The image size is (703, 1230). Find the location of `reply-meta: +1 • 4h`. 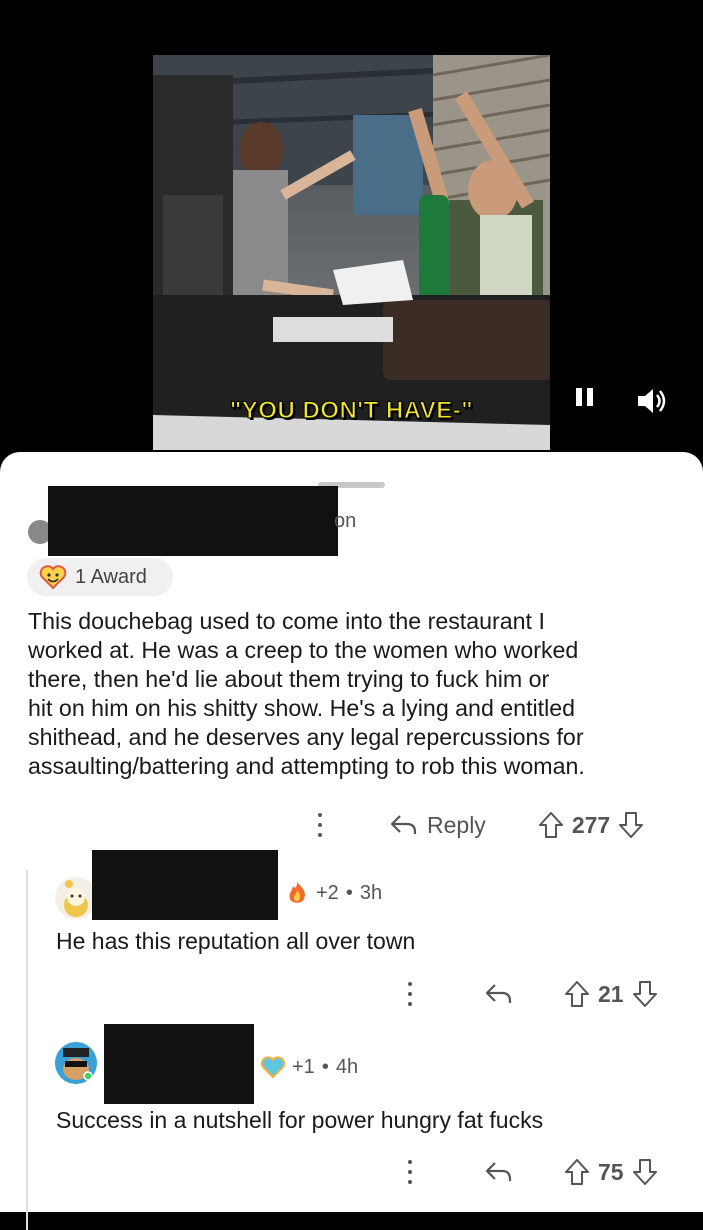

reply-meta: +1 • 4h is located at coordinates (309, 1067).